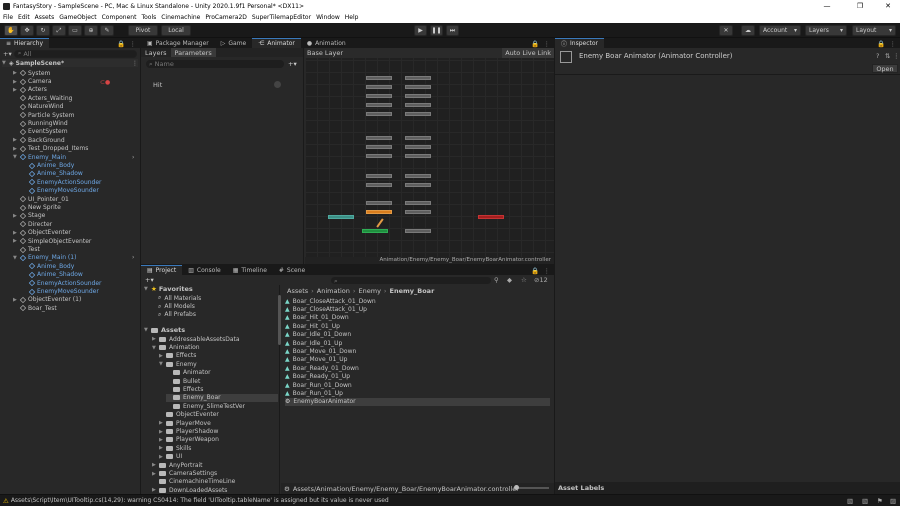  What do you see at coordinates (250, 270) in the screenshot?
I see `tab-timeline: ▦ Timeline` at bounding box center [250, 270].